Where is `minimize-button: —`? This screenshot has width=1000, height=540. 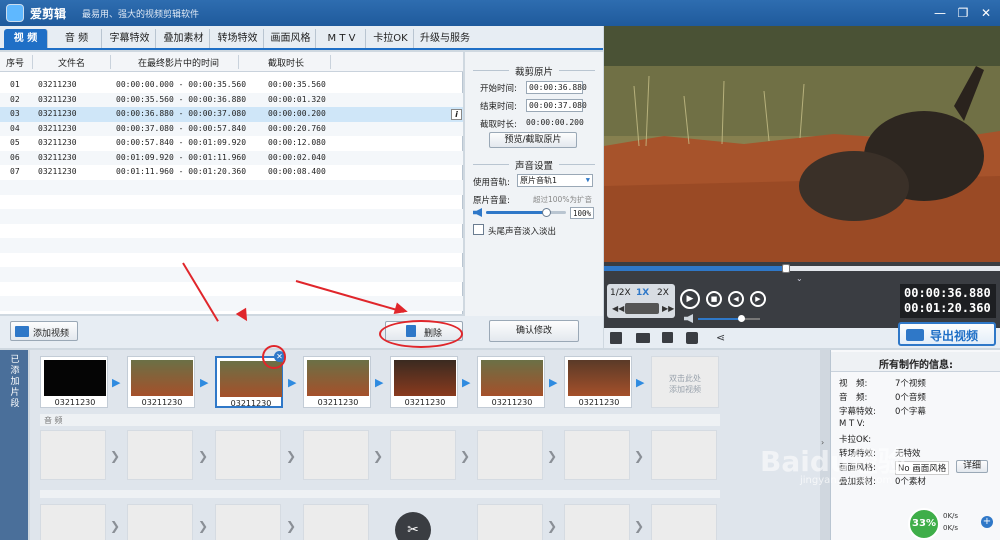 minimize-button: — is located at coordinates (940, 13).